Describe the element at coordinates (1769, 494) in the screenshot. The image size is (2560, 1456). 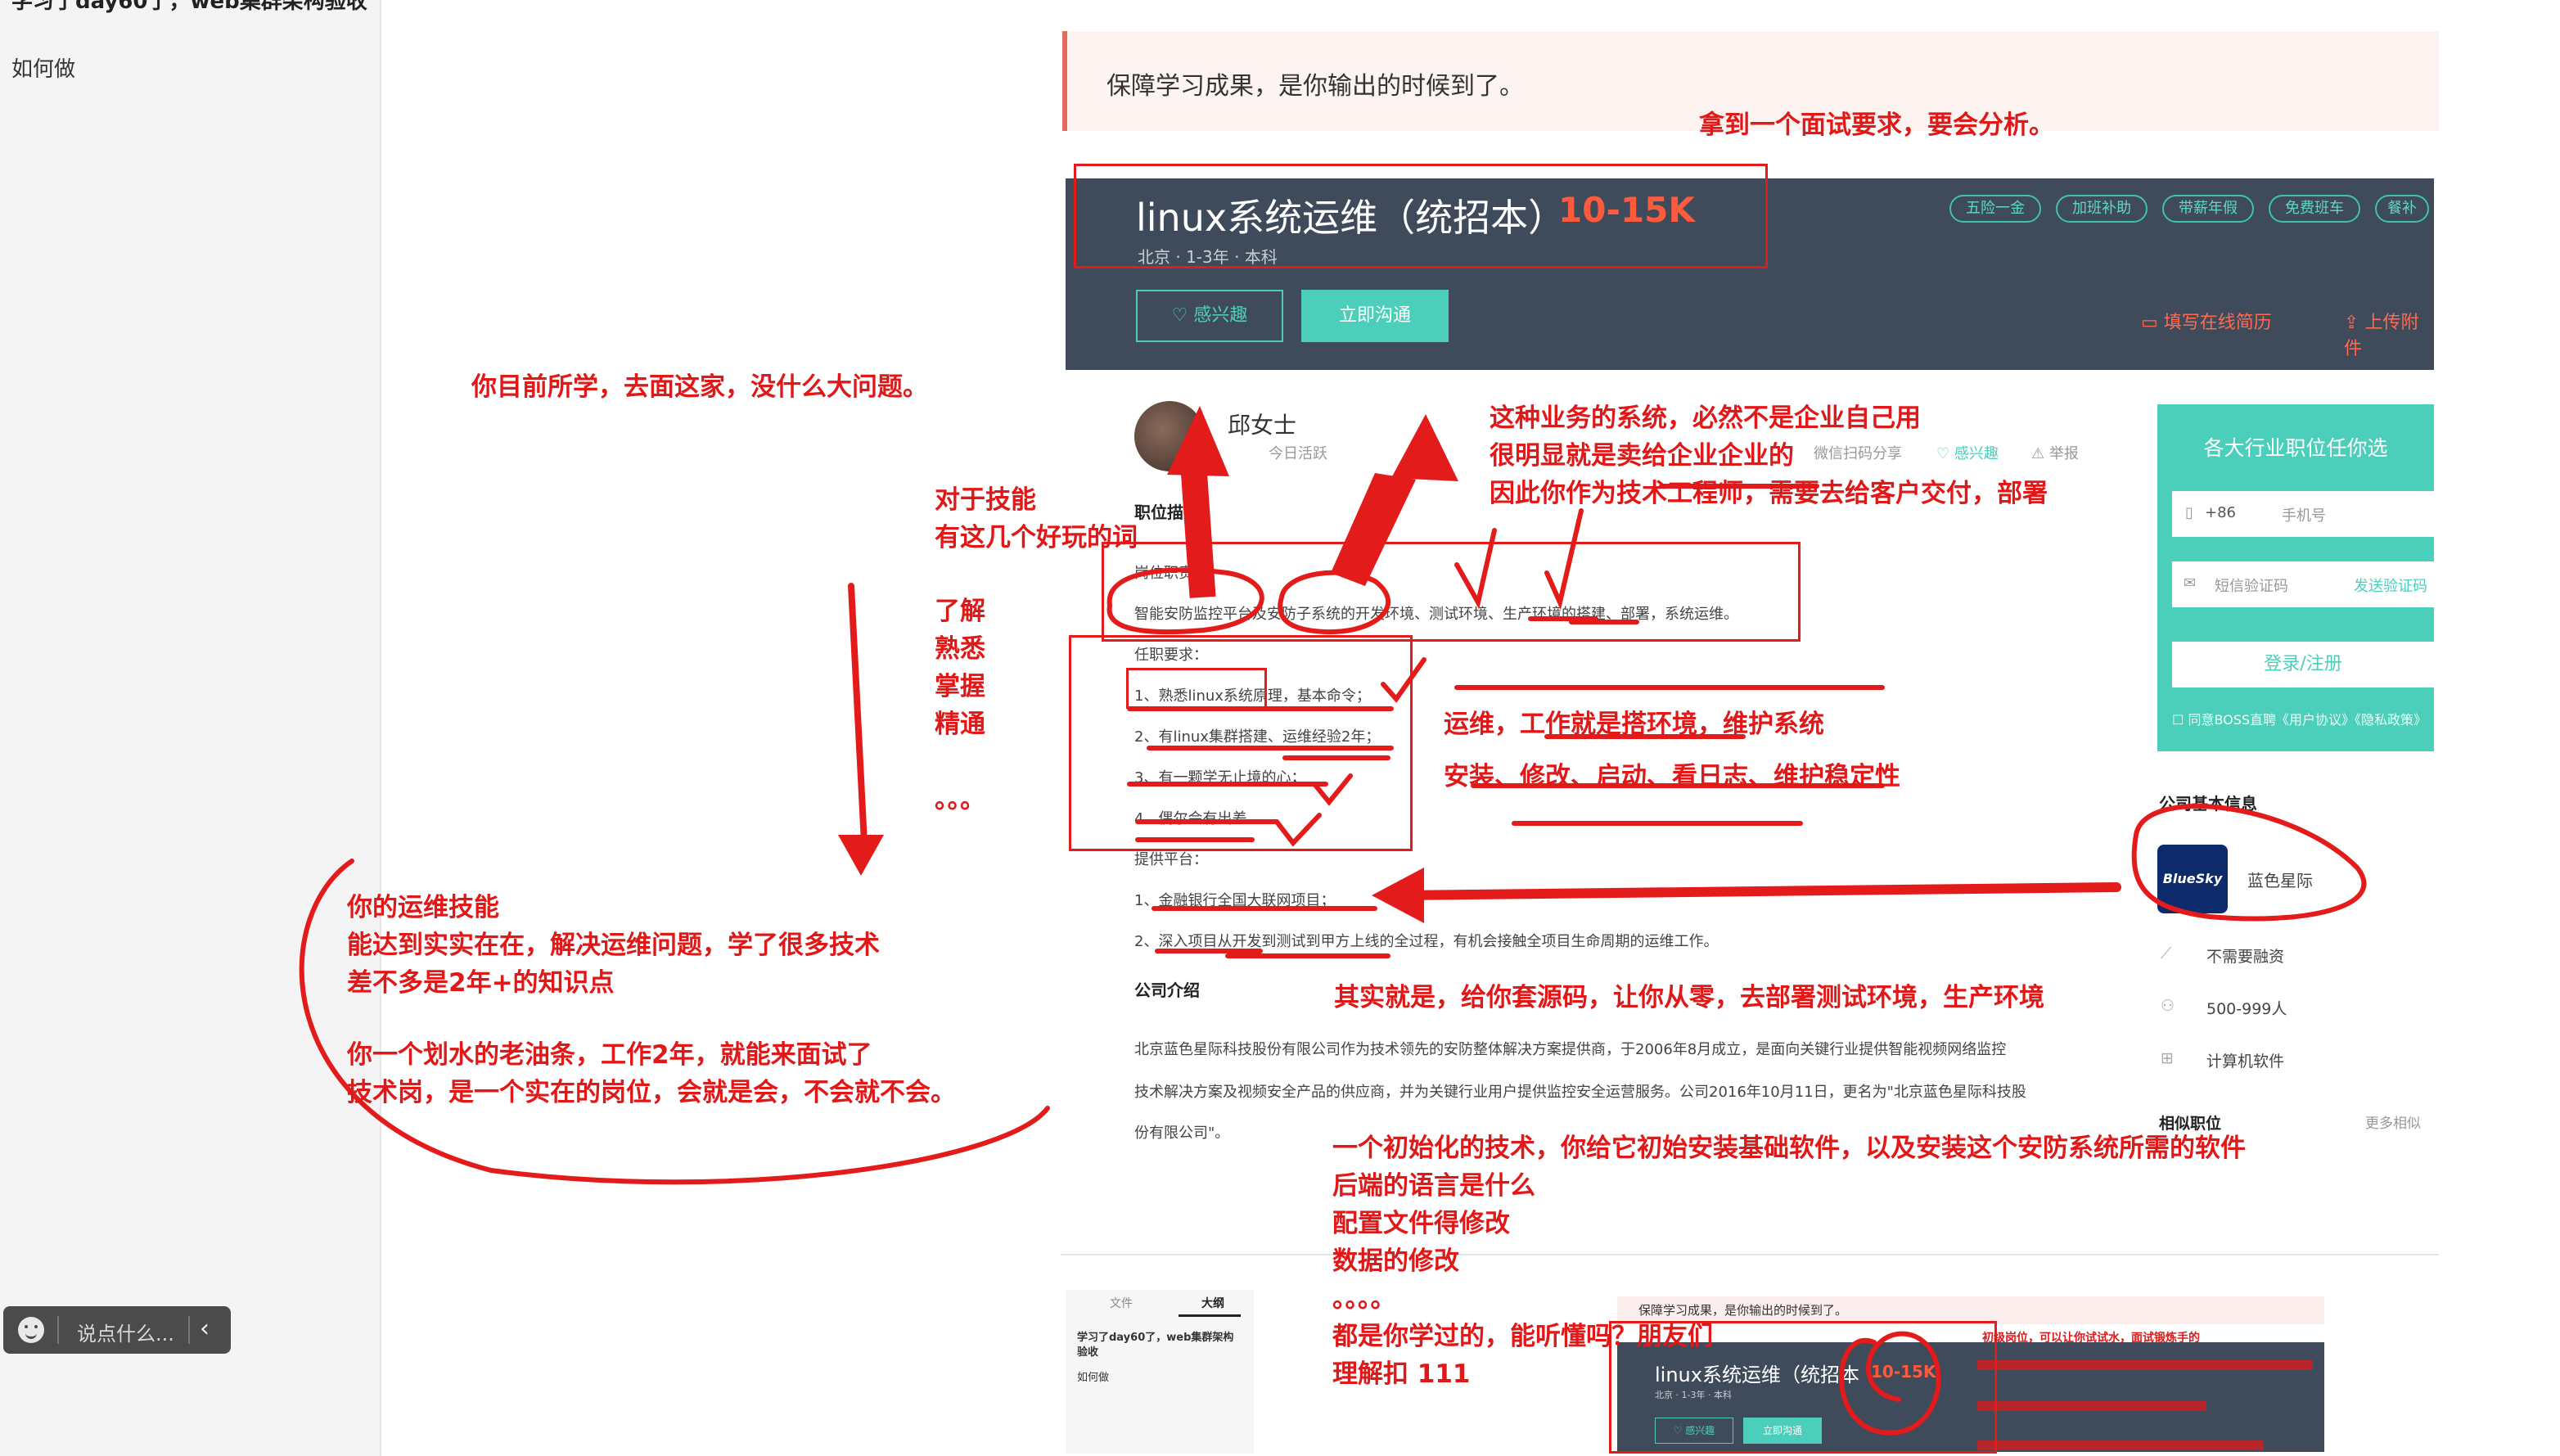
I see `annotation-biz: 因此你作为技术工程师，需要去给客户交付，部署` at that location.